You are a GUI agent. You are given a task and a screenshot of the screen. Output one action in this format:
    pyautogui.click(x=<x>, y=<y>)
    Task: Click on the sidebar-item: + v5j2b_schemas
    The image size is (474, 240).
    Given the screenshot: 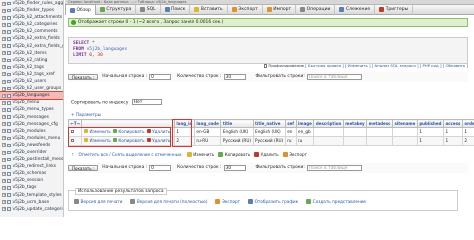 What is the action you would take?
    pyautogui.click(x=31, y=173)
    